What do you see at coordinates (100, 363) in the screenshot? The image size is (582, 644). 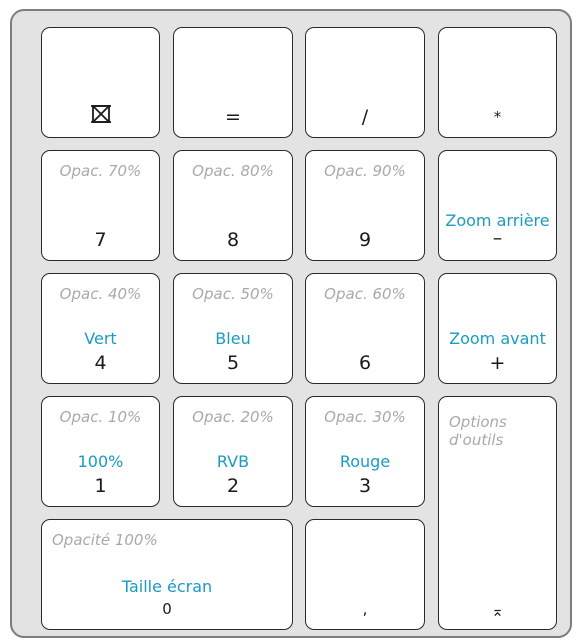 I see `key-4-label: 4` at bounding box center [100, 363].